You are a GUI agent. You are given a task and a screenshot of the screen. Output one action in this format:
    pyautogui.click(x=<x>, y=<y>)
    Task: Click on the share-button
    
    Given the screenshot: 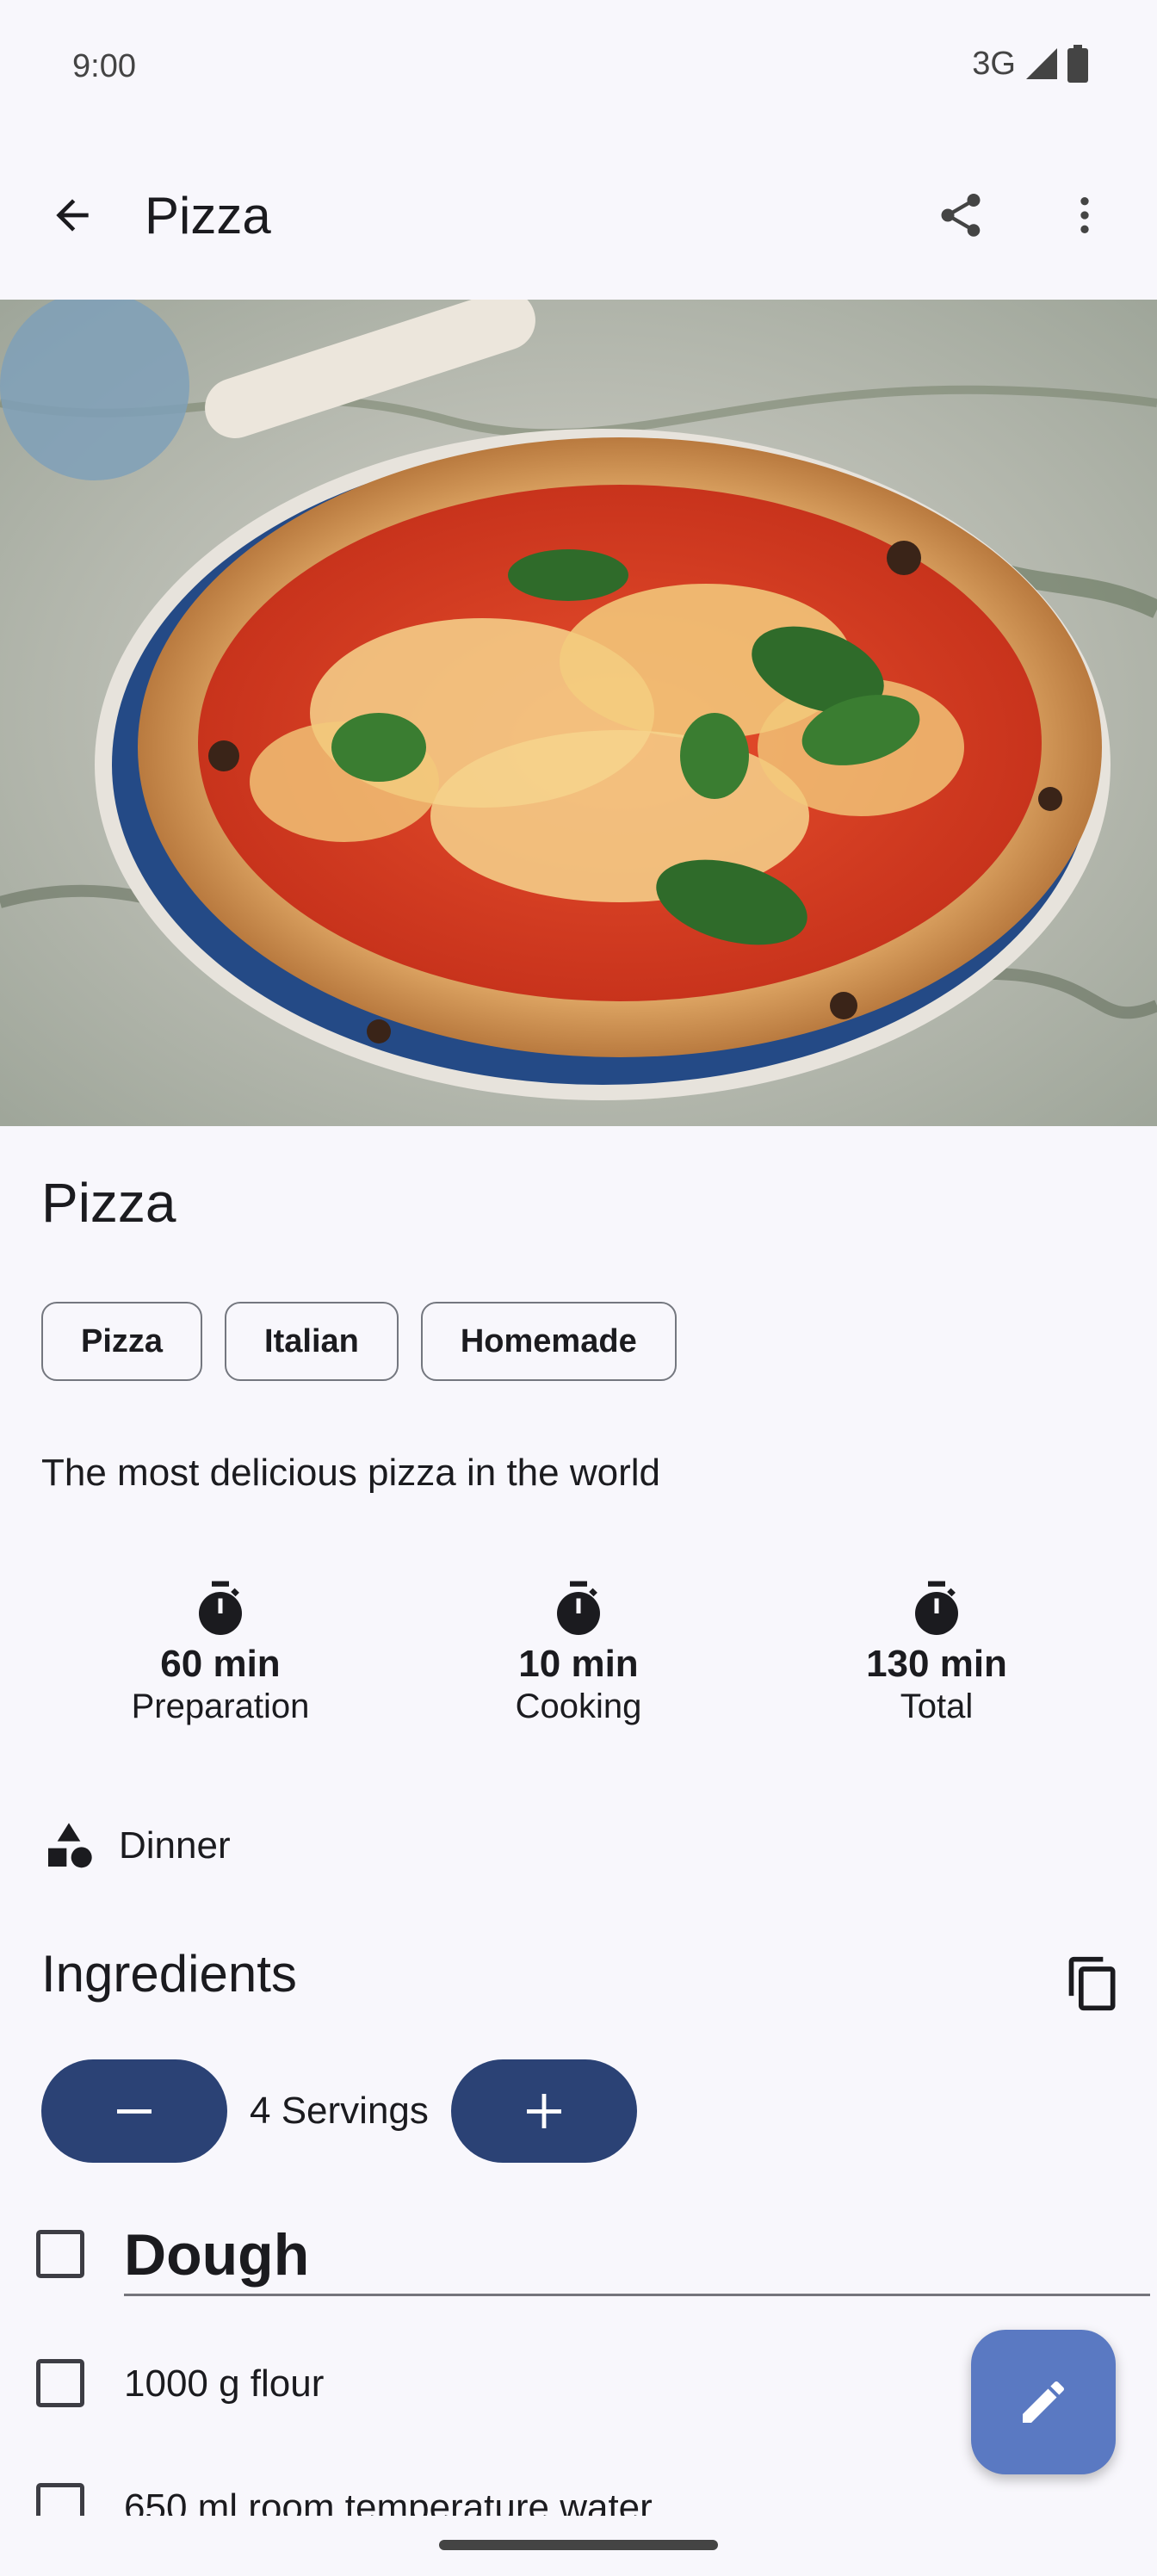 What is the action you would take?
    pyautogui.click(x=960, y=216)
    